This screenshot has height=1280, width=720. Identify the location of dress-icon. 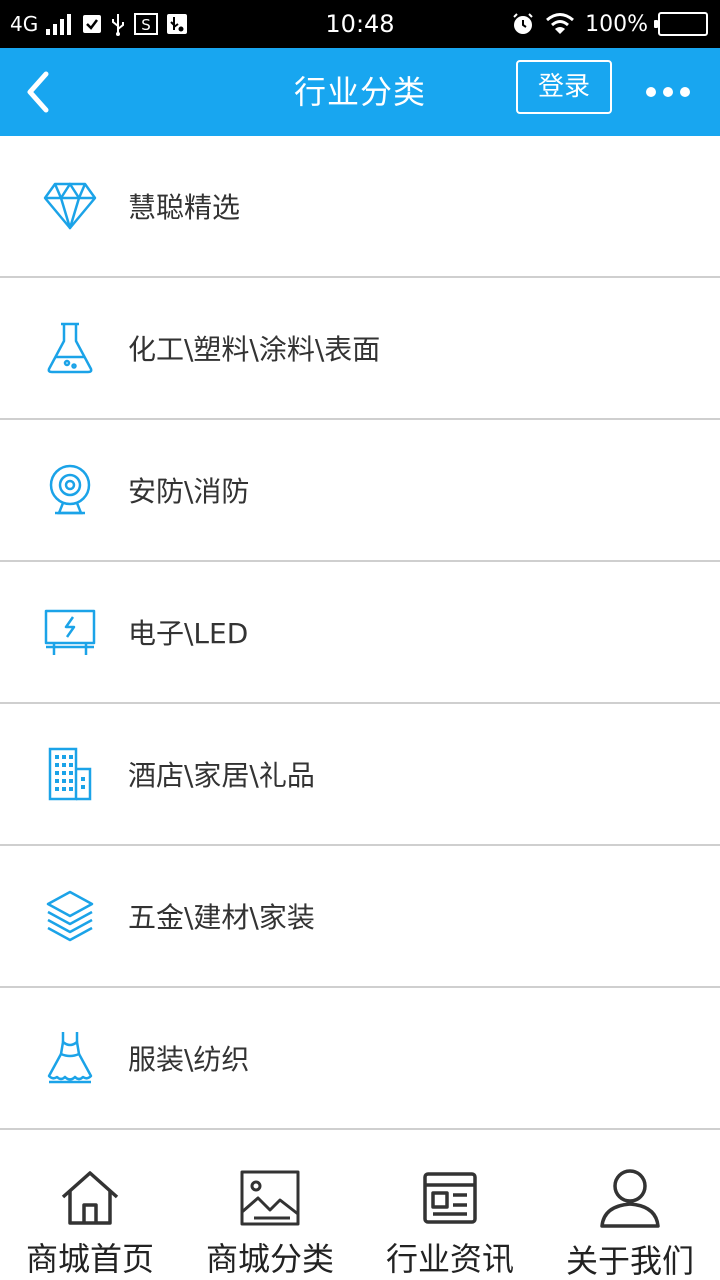
(70, 1058).